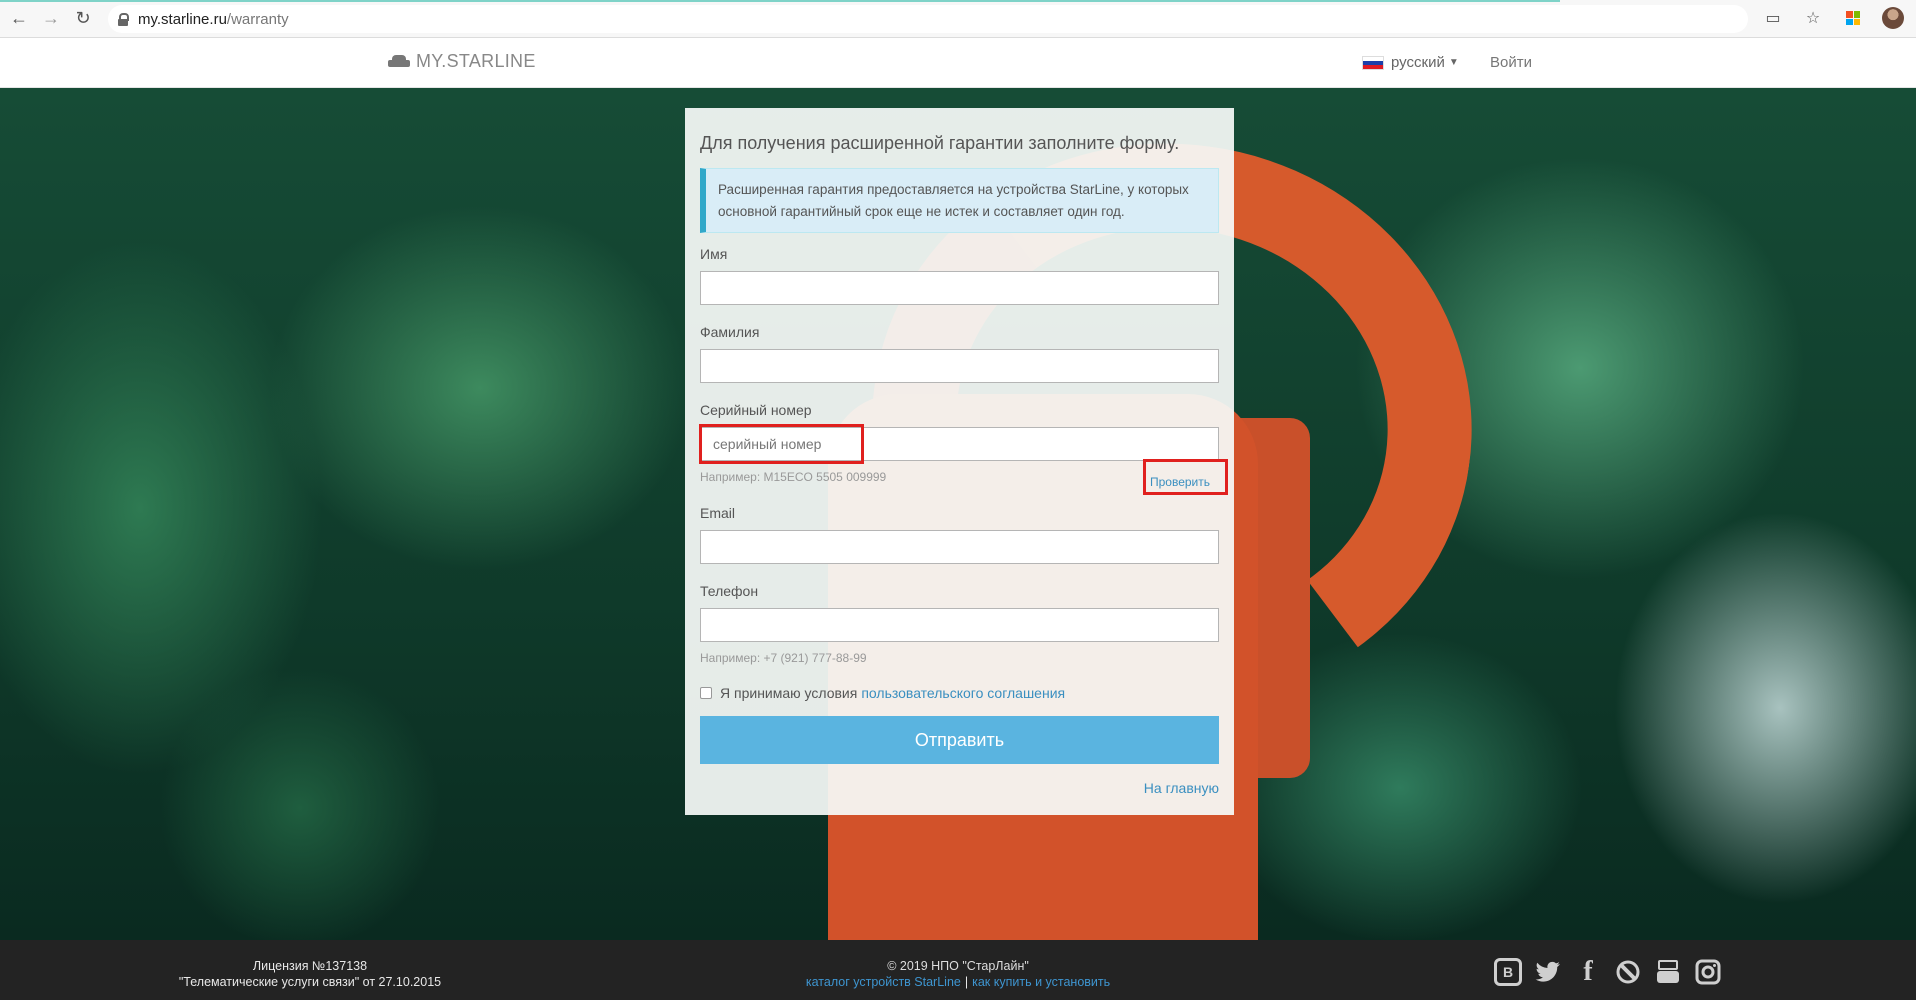  Describe the element at coordinates (706, 693) in the screenshot. I see `agree-checkbox` at that location.